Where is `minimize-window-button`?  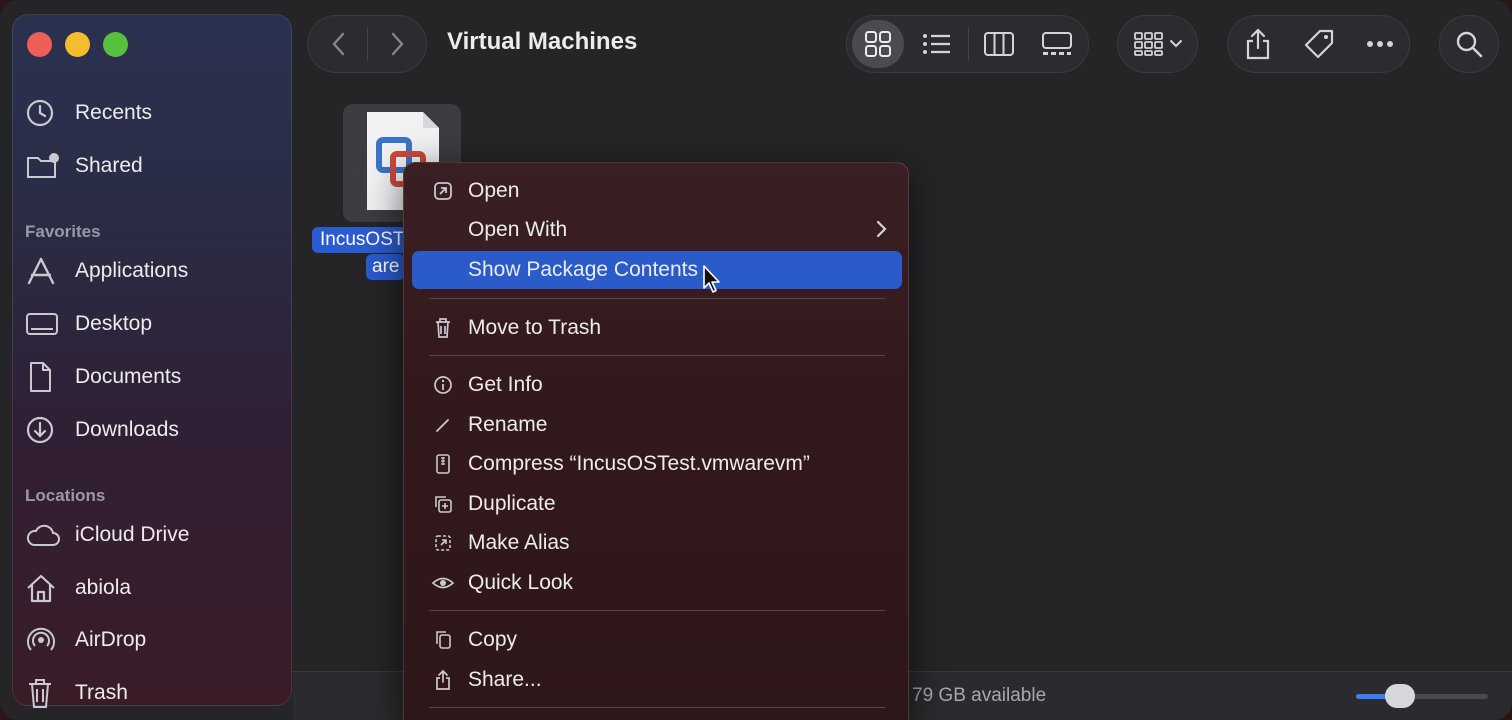 minimize-window-button is located at coordinates (77, 44).